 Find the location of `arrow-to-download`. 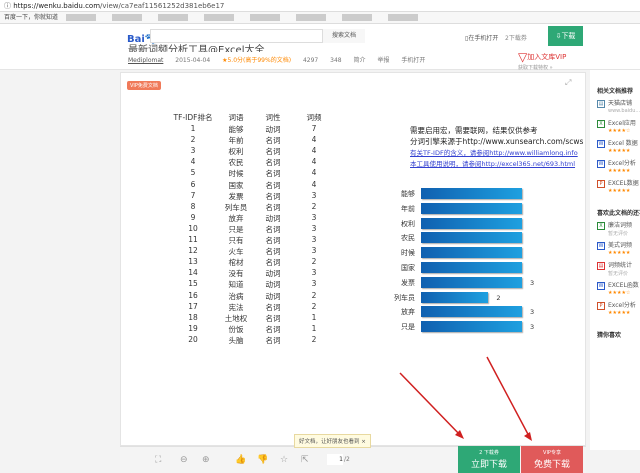

arrow-to-download is located at coordinates (431, 405).